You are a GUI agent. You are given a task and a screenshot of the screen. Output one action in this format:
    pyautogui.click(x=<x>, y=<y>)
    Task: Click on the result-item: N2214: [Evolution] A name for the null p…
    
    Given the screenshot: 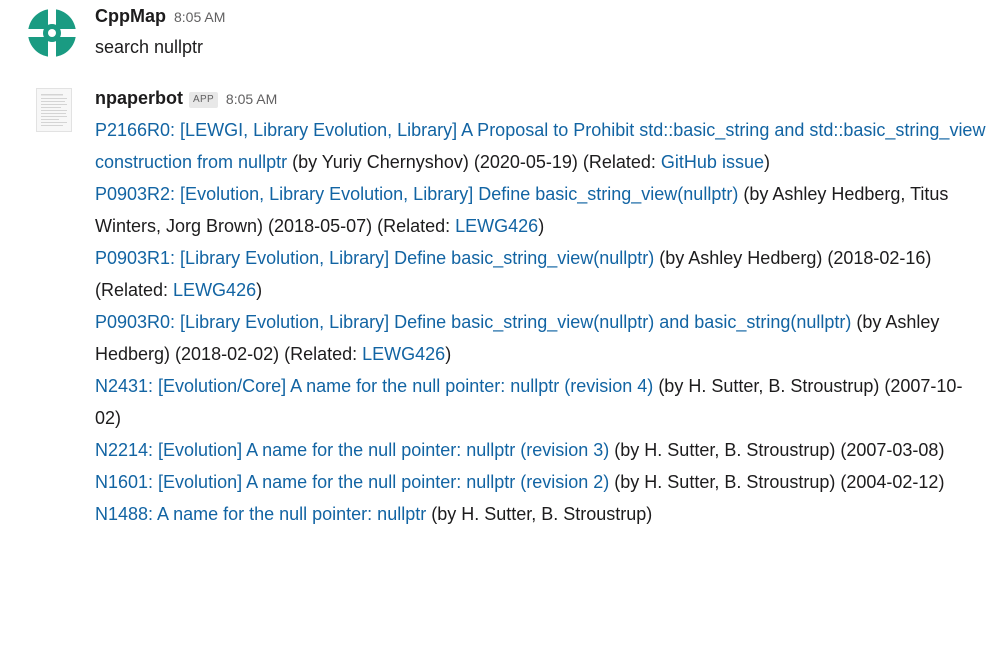 What is the action you would take?
    pyautogui.click(x=540, y=450)
    